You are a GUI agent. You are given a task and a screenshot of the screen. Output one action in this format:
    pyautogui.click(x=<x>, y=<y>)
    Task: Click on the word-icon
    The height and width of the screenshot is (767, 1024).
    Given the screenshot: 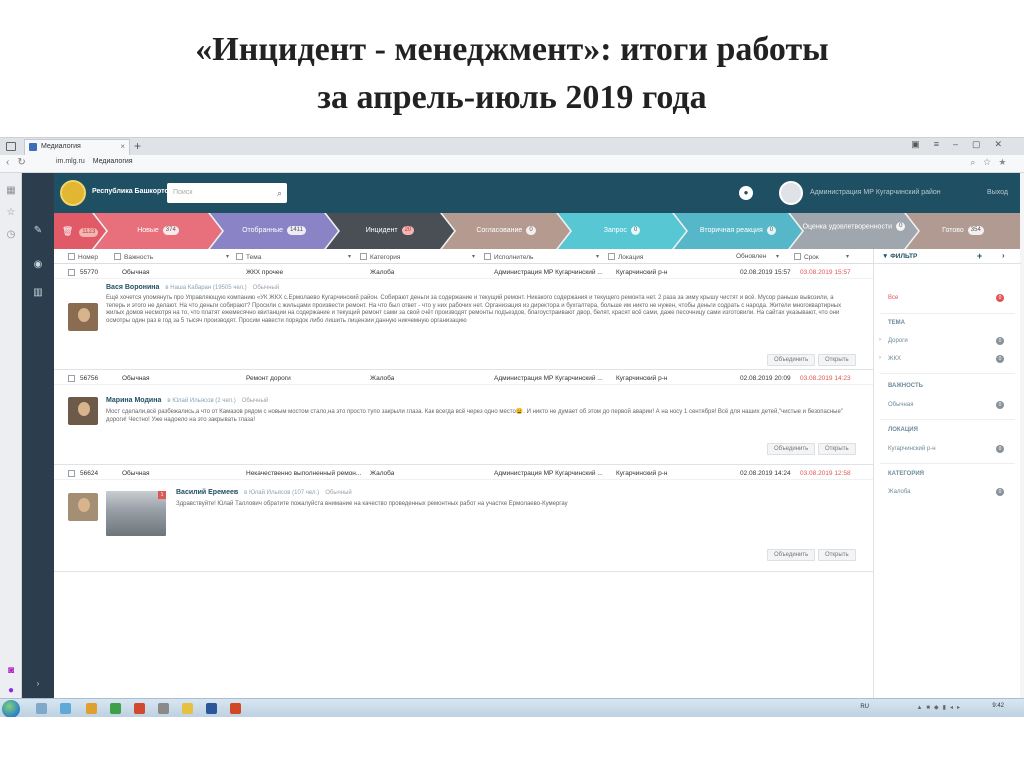 What is the action you would take?
    pyautogui.click(x=211, y=708)
    